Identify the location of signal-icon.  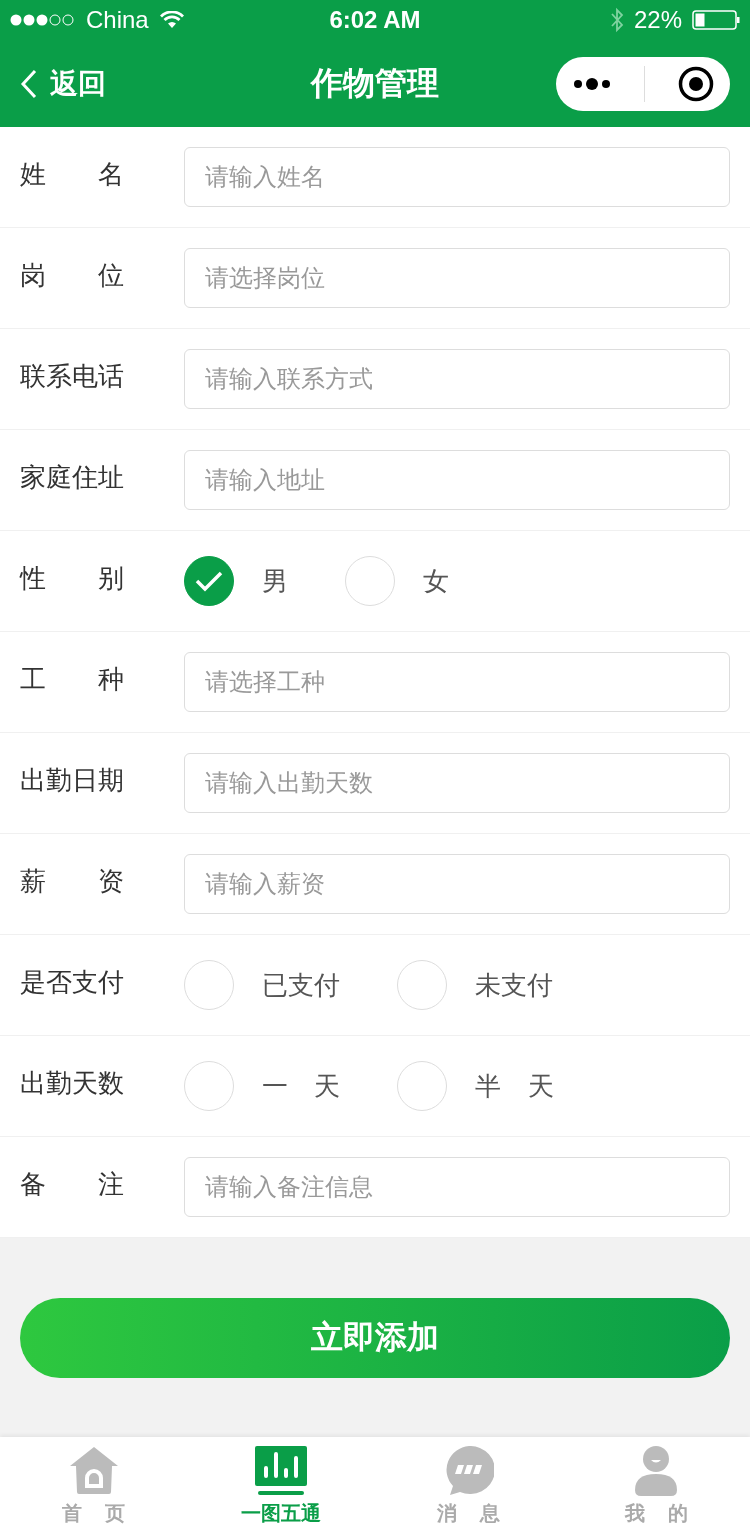
(43, 20).